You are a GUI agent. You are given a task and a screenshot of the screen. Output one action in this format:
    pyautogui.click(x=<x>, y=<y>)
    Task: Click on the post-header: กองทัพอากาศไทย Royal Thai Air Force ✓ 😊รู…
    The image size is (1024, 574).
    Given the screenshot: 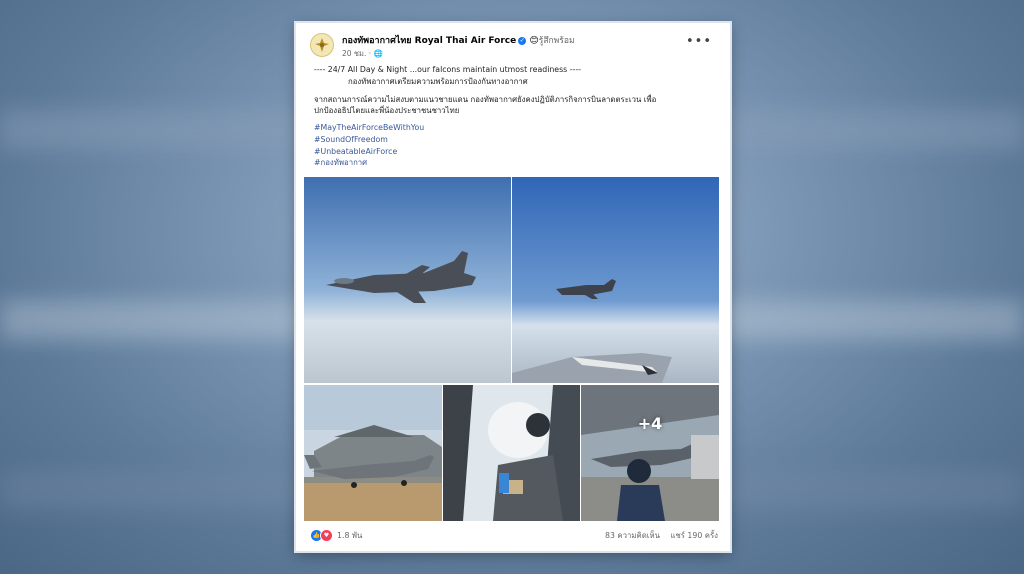 What is the action you would take?
    pyautogui.click(x=513, y=46)
    